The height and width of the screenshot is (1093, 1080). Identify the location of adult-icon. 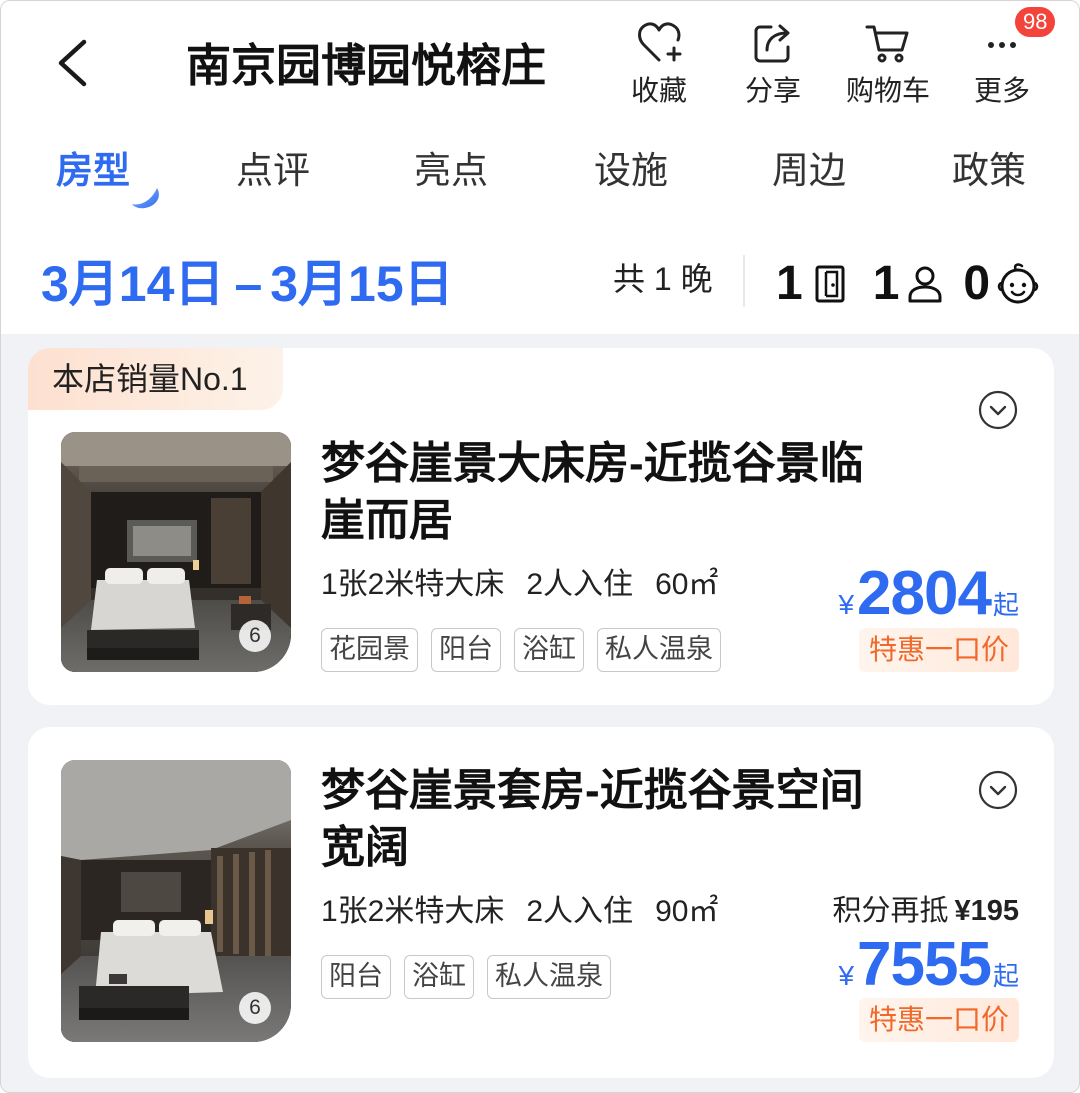
(925, 284).